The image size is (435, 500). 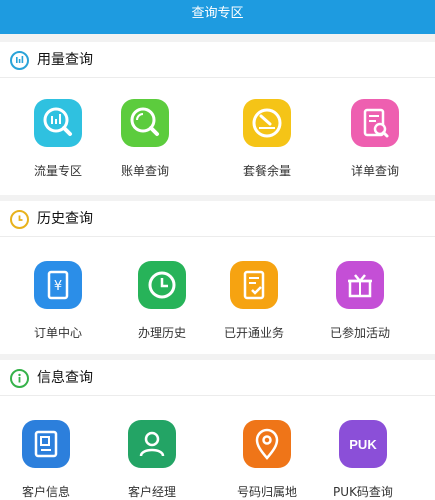 What do you see at coordinates (145, 123) in the screenshot?
I see `search-magnifier-icon` at bounding box center [145, 123].